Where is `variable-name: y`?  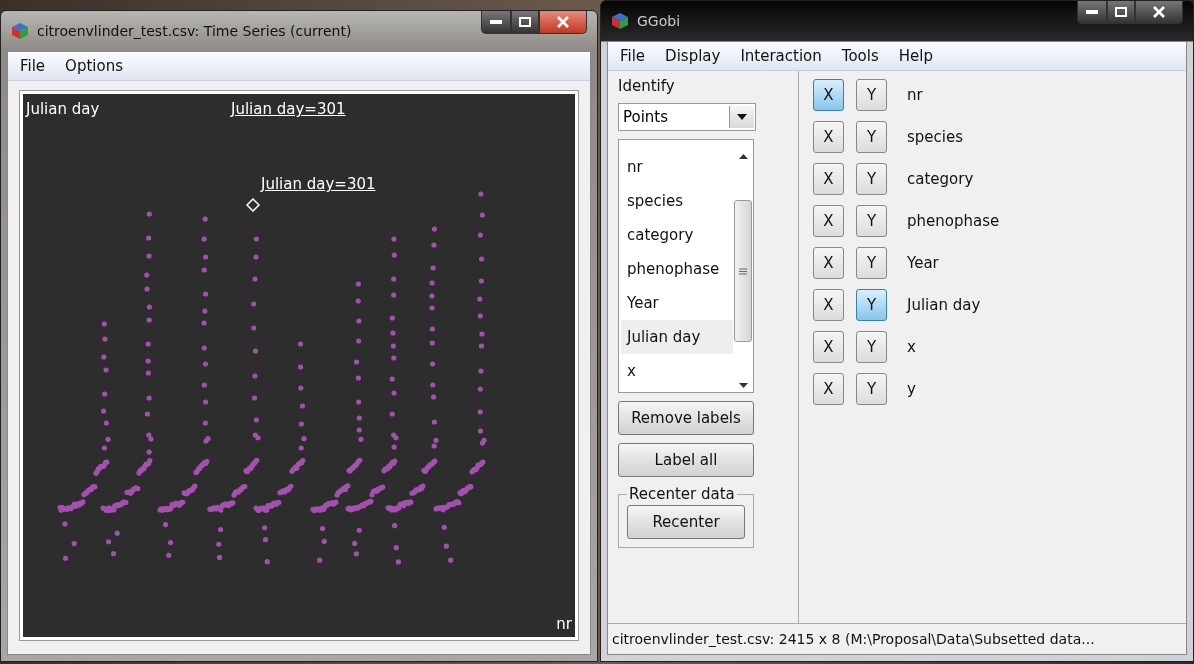 variable-name: y is located at coordinates (911, 389).